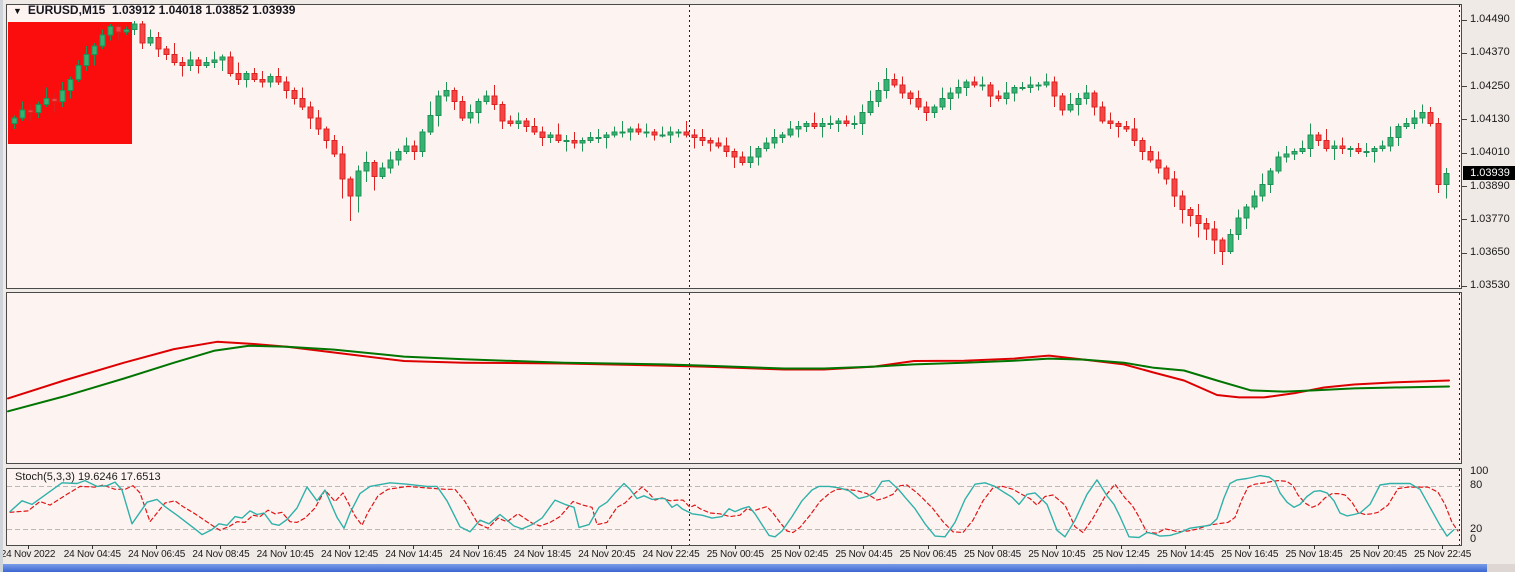  Describe the element at coordinates (800, 554) in the screenshot. I see `time-axis-label: 25 Nov 02:45` at that location.